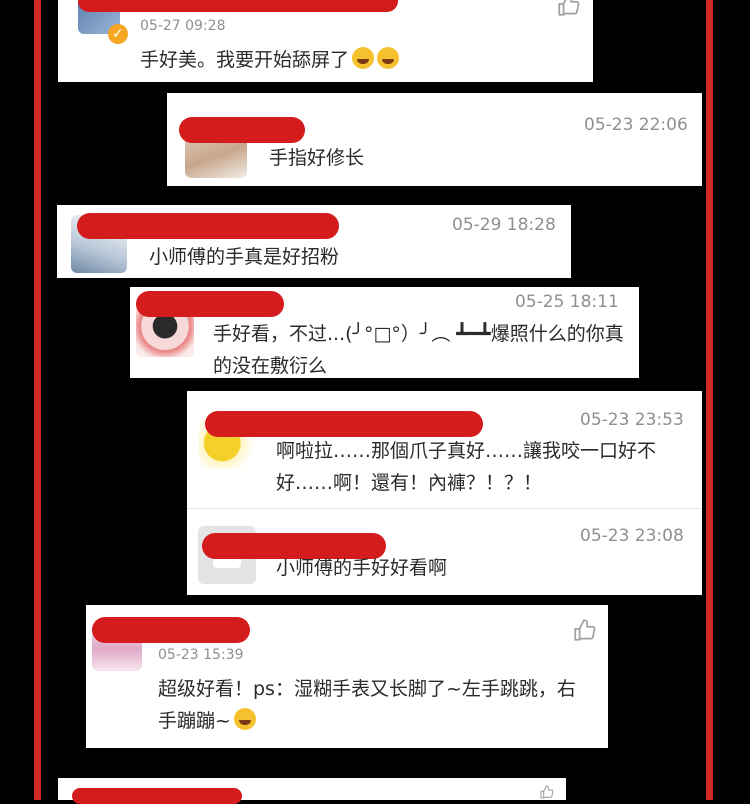 Image resolution: width=750 pixels, height=804 pixels. What do you see at coordinates (632, 420) in the screenshot?
I see `comment-timestamp: 05-23 23:53` at bounding box center [632, 420].